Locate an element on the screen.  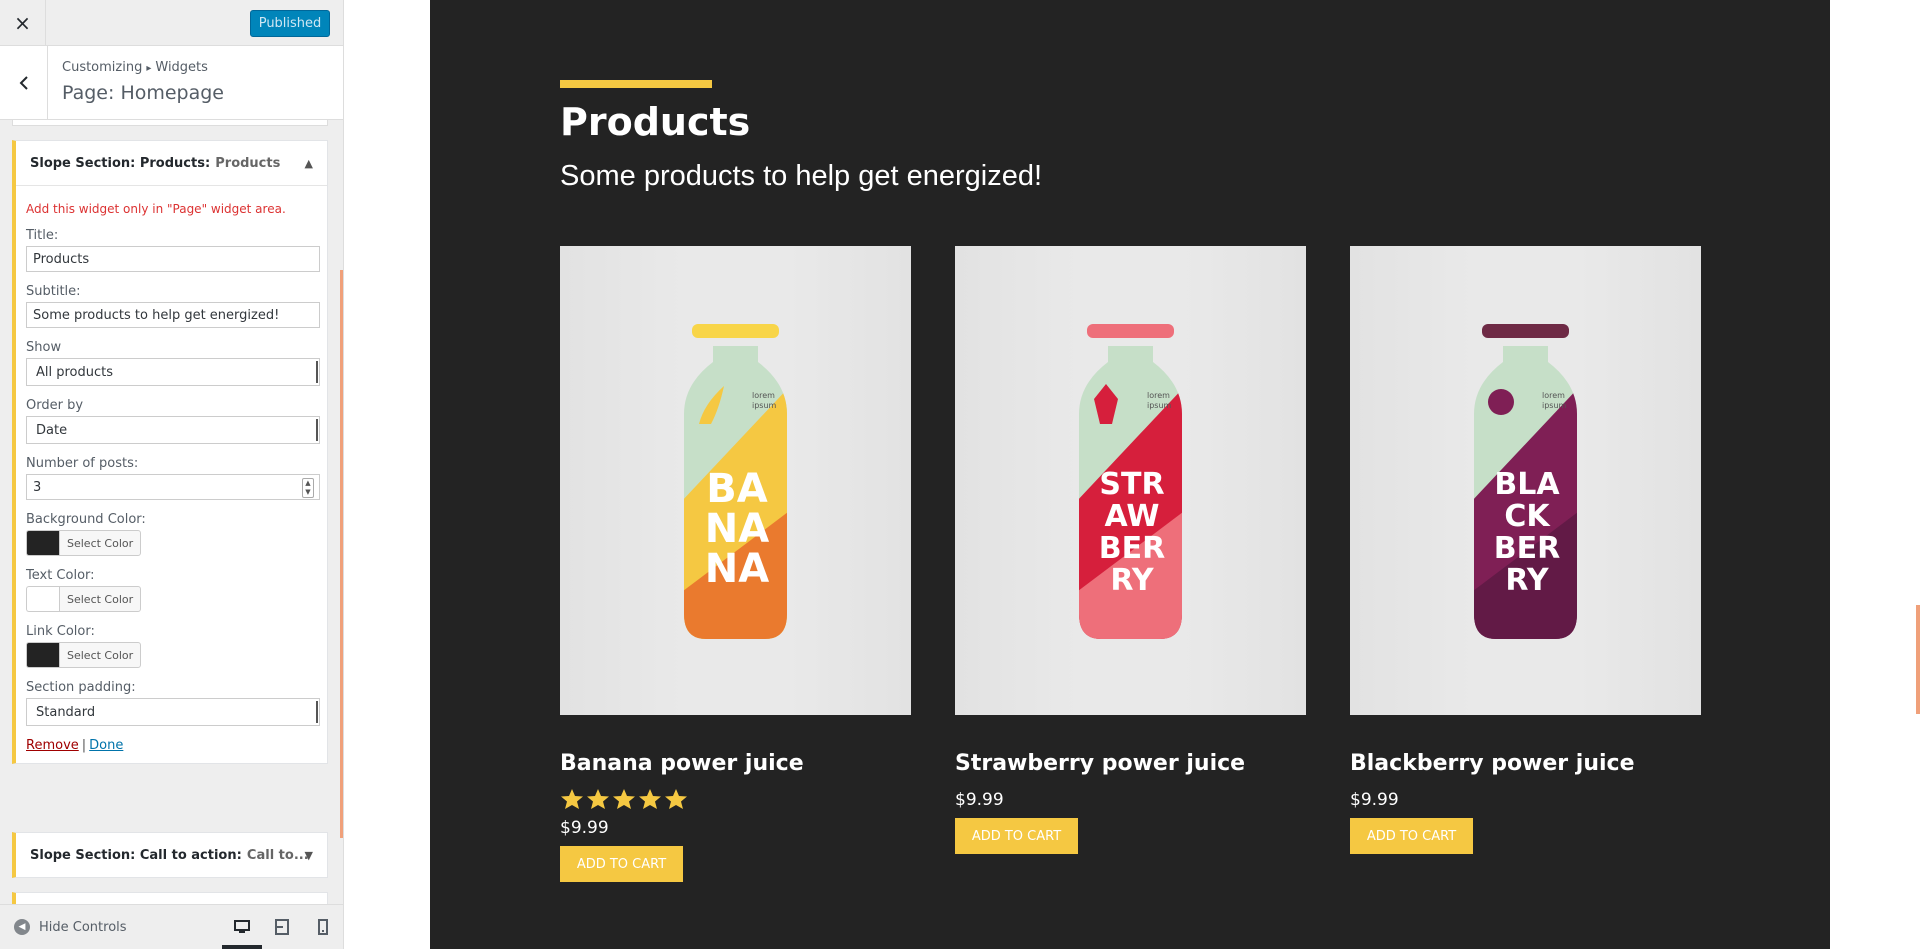
num-posts-label: Number of posts: is located at coordinates (82, 463).